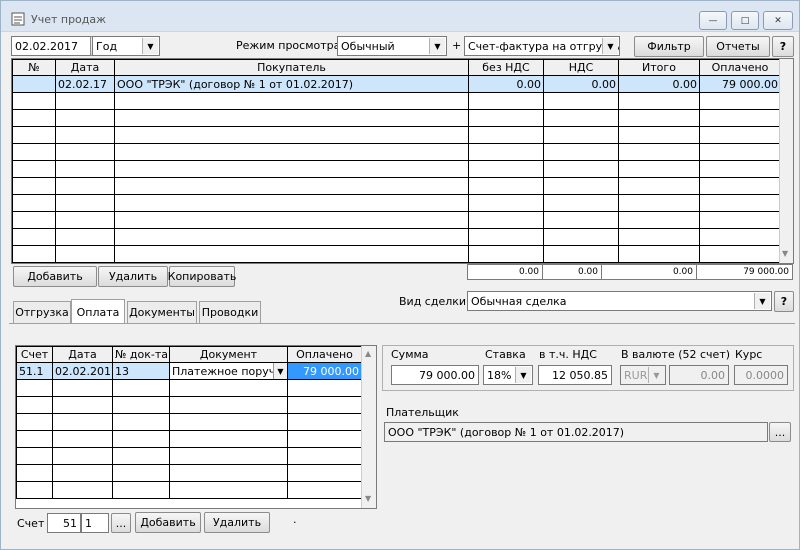 The height and width of the screenshot is (550, 807). I want to click on subaccount-field: 1, so click(95, 523).